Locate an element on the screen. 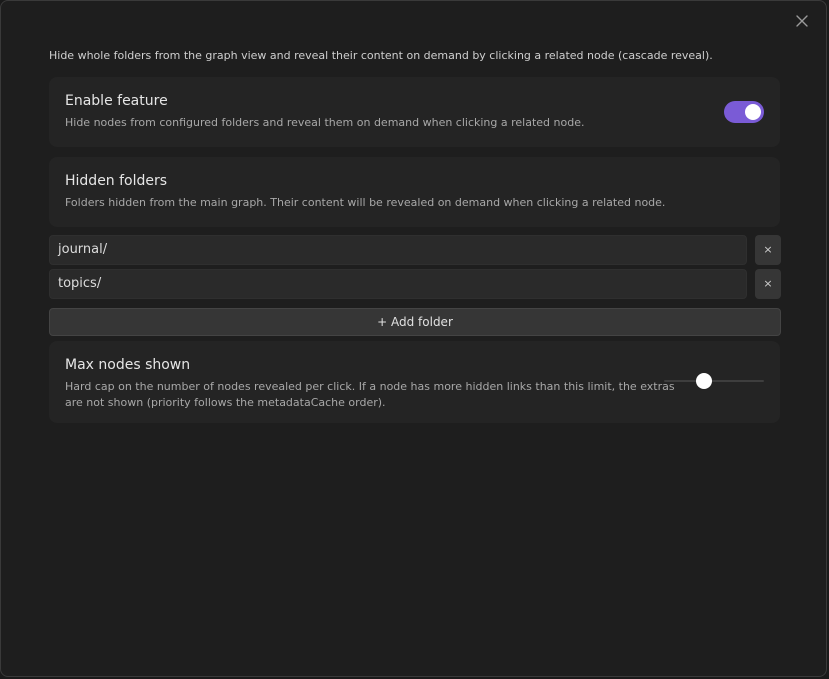  close-button is located at coordinates (802, 21).